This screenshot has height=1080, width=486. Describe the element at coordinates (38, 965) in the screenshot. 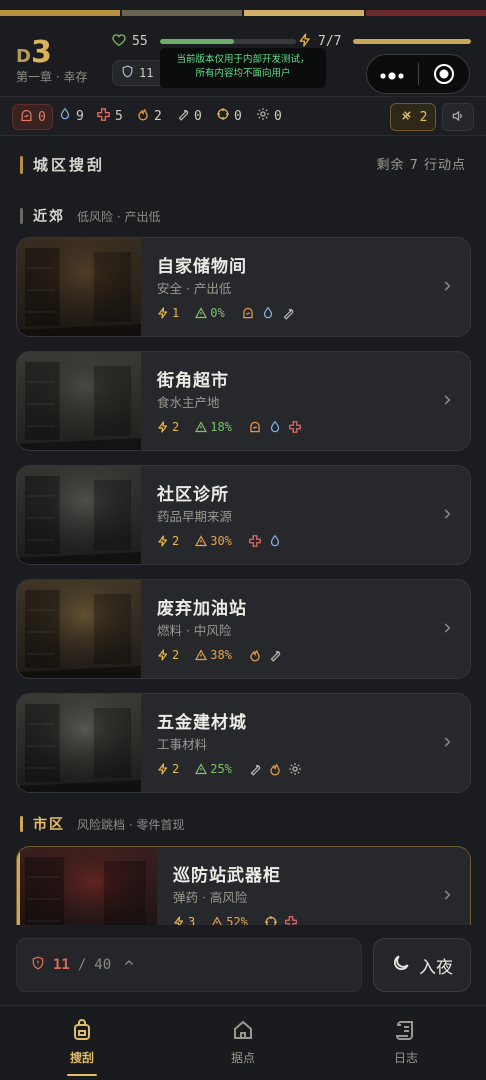

I see `warning-shield-icon` at that location.